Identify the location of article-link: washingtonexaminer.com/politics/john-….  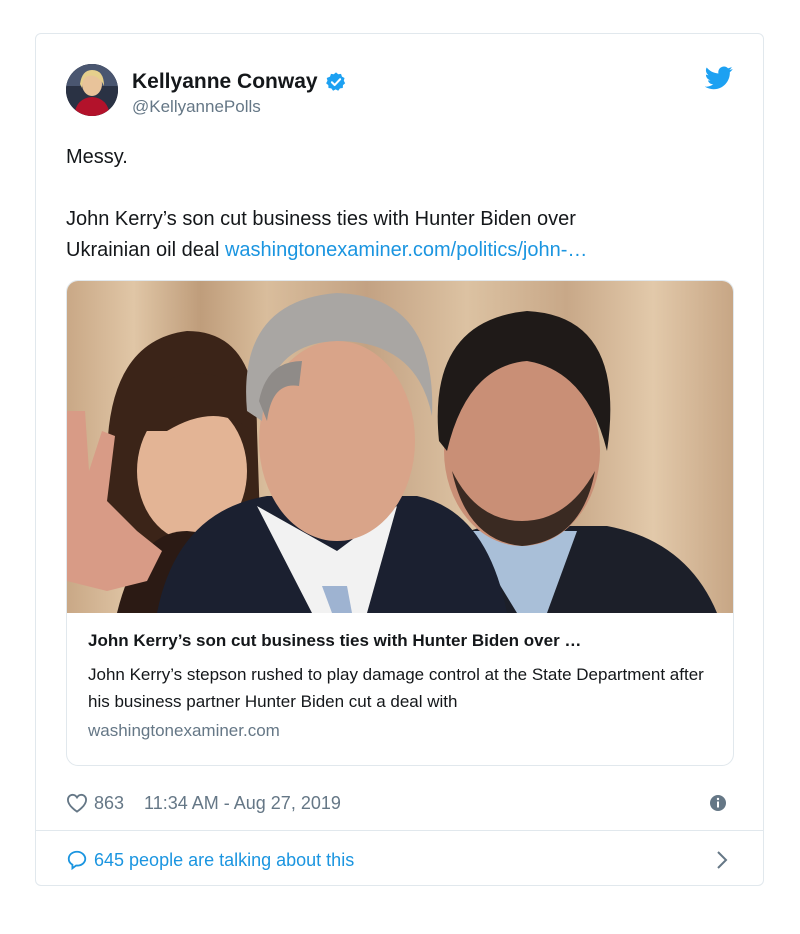
(406, 250).